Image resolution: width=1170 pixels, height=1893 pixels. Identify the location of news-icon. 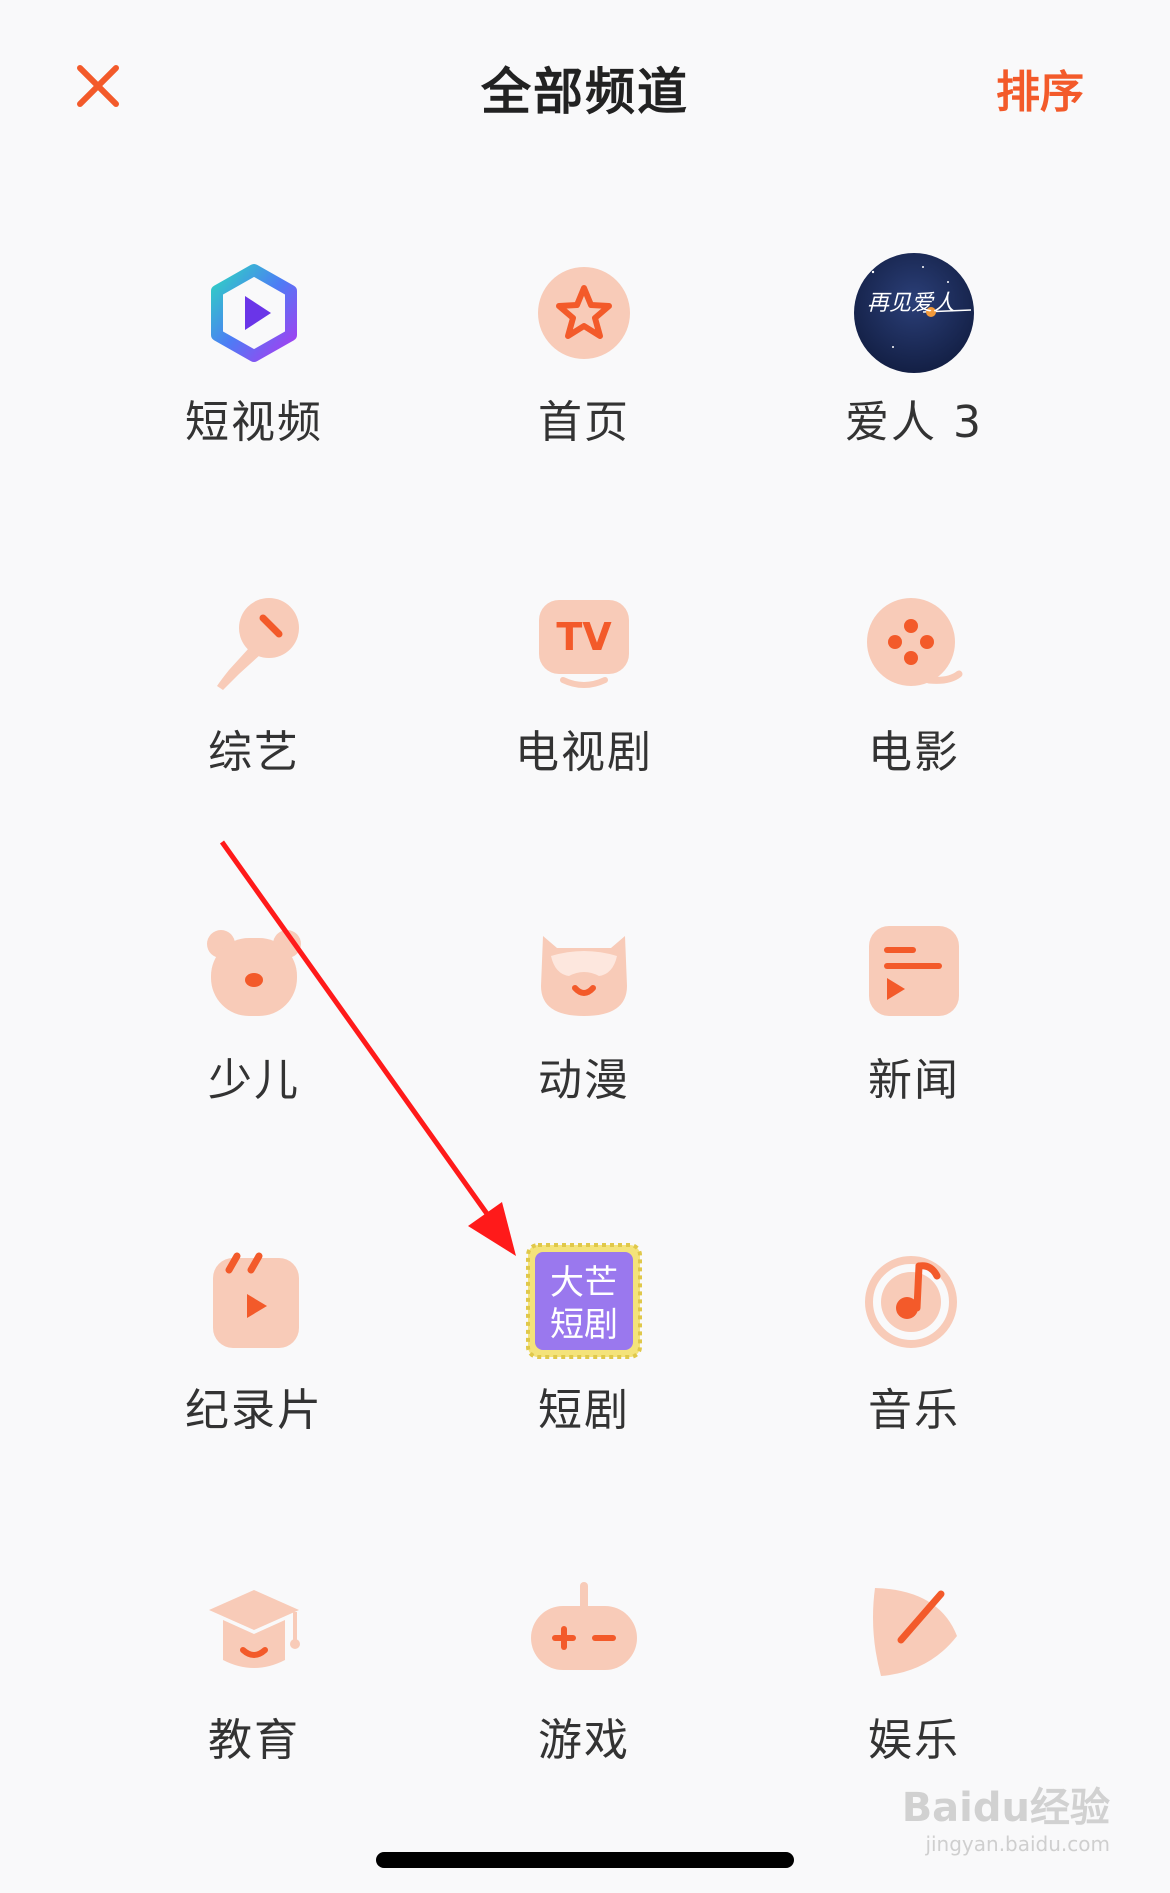
(914, 971).